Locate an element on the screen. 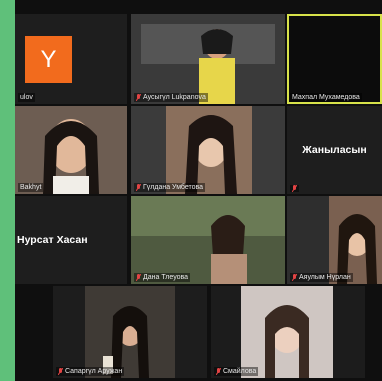  participant-name-label: Аусыгүл Lukpanova is located at coordinates (171, 97).